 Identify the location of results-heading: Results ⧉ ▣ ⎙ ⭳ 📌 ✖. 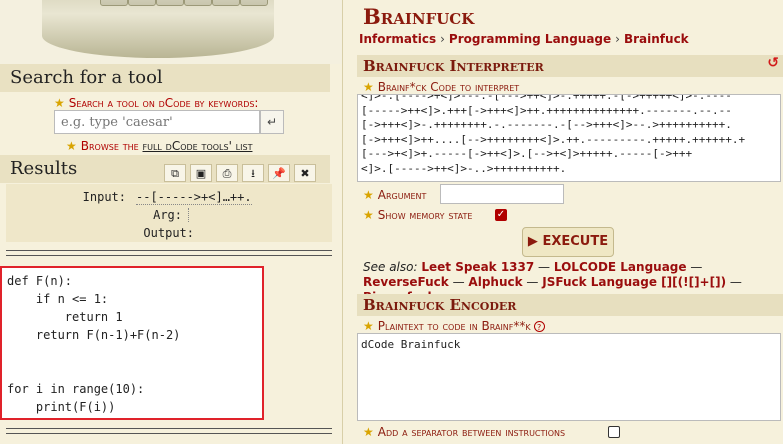
(165, 169).